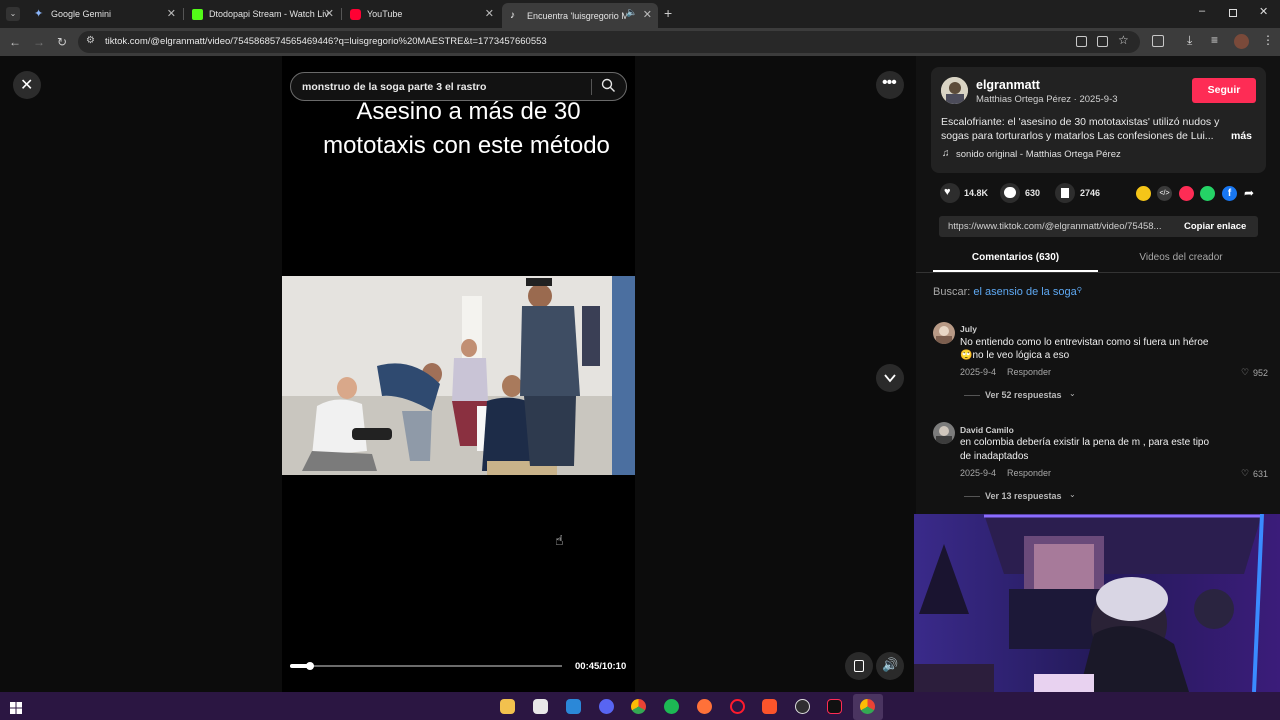 The image size is (1280, 720). I want to click on brave-icon, so click(769, 706).